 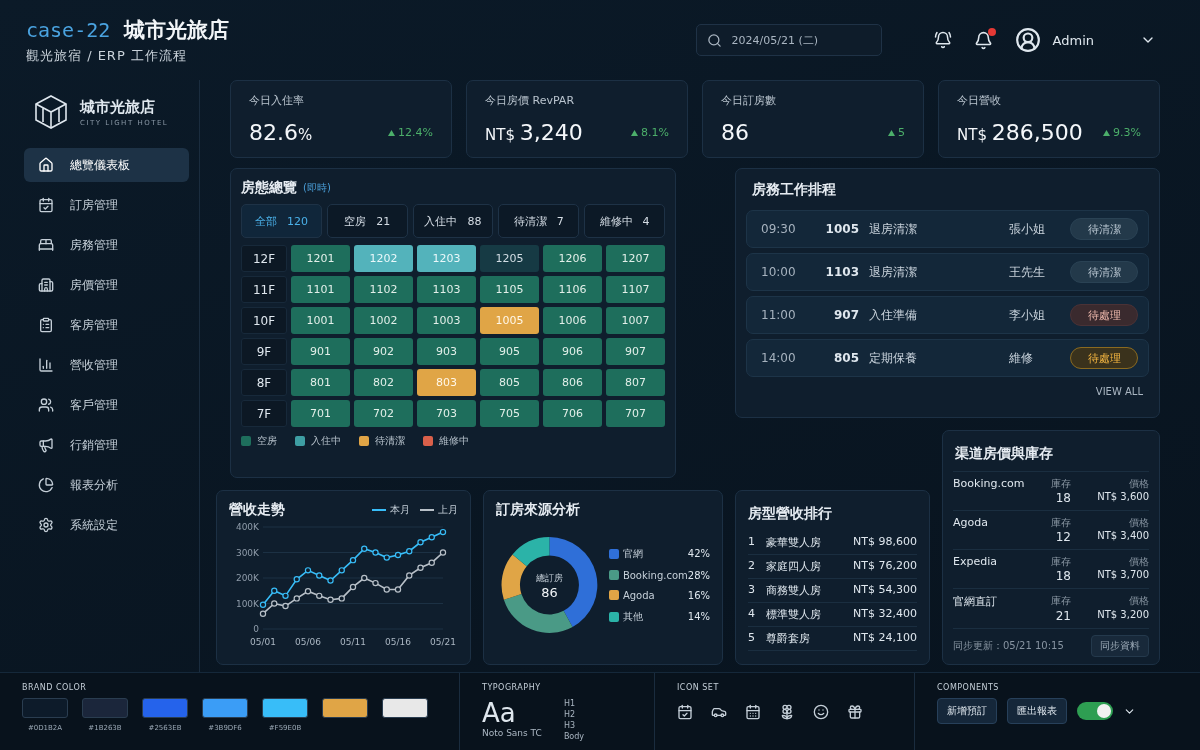 I want to click on percent-value: 14%, so click(x=698, y=616).